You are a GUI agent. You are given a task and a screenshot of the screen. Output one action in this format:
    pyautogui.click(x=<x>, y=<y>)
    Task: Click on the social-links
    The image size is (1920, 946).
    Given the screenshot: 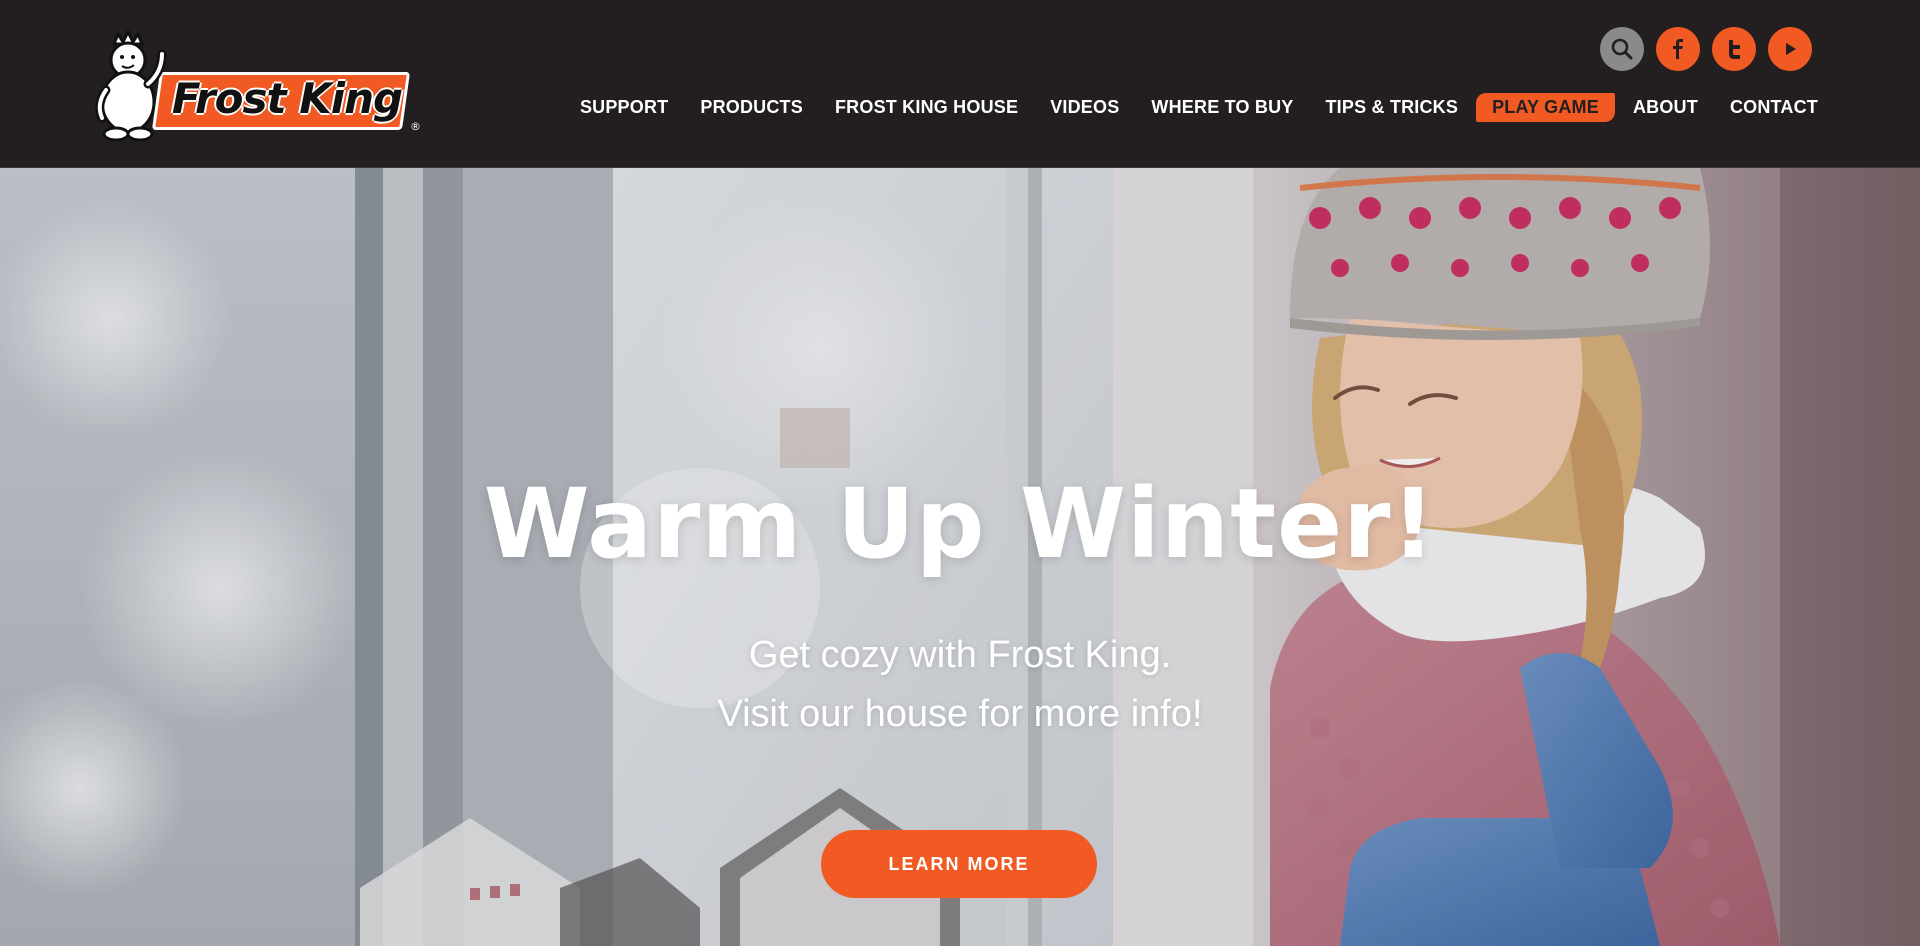 What is the action you would take?
    pyautogui.click(x=1706, y=49)
    